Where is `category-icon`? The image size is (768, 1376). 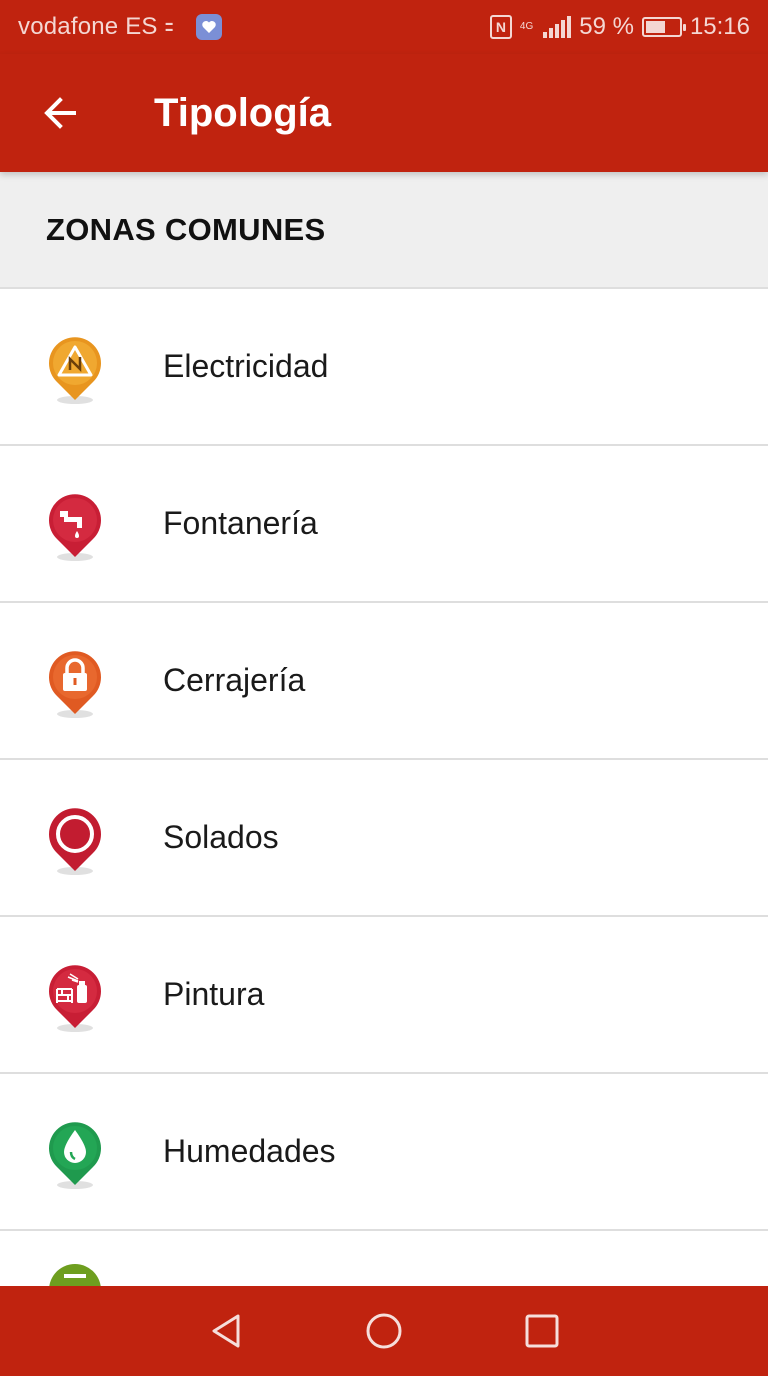
category-icon is located at coordinates (75, 1275).